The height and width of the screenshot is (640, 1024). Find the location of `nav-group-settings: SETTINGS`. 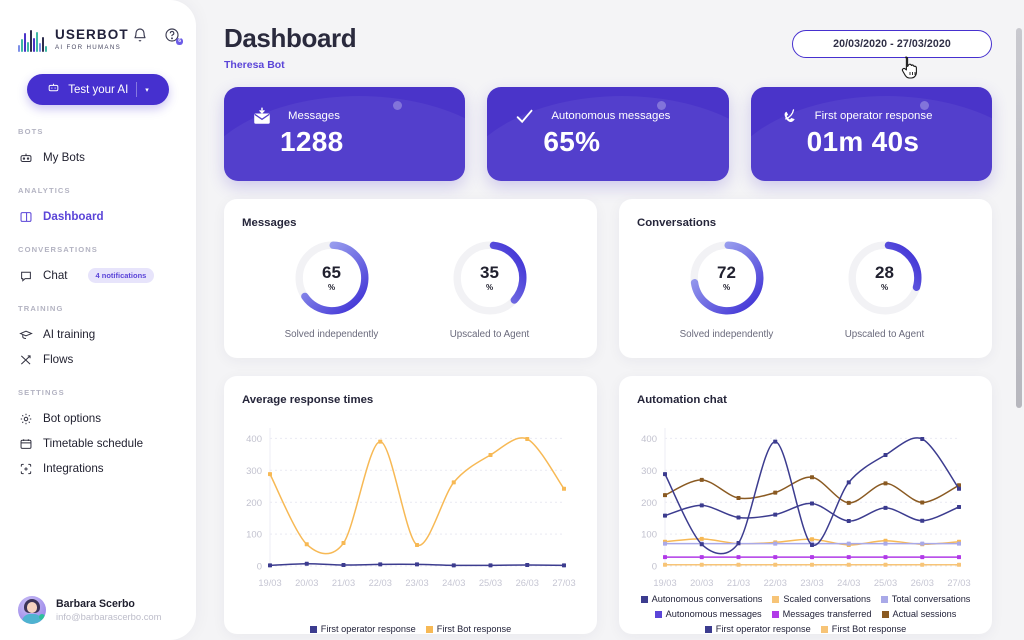

nav-group-settings: SETTINGS is located at coordinates (41, 392).